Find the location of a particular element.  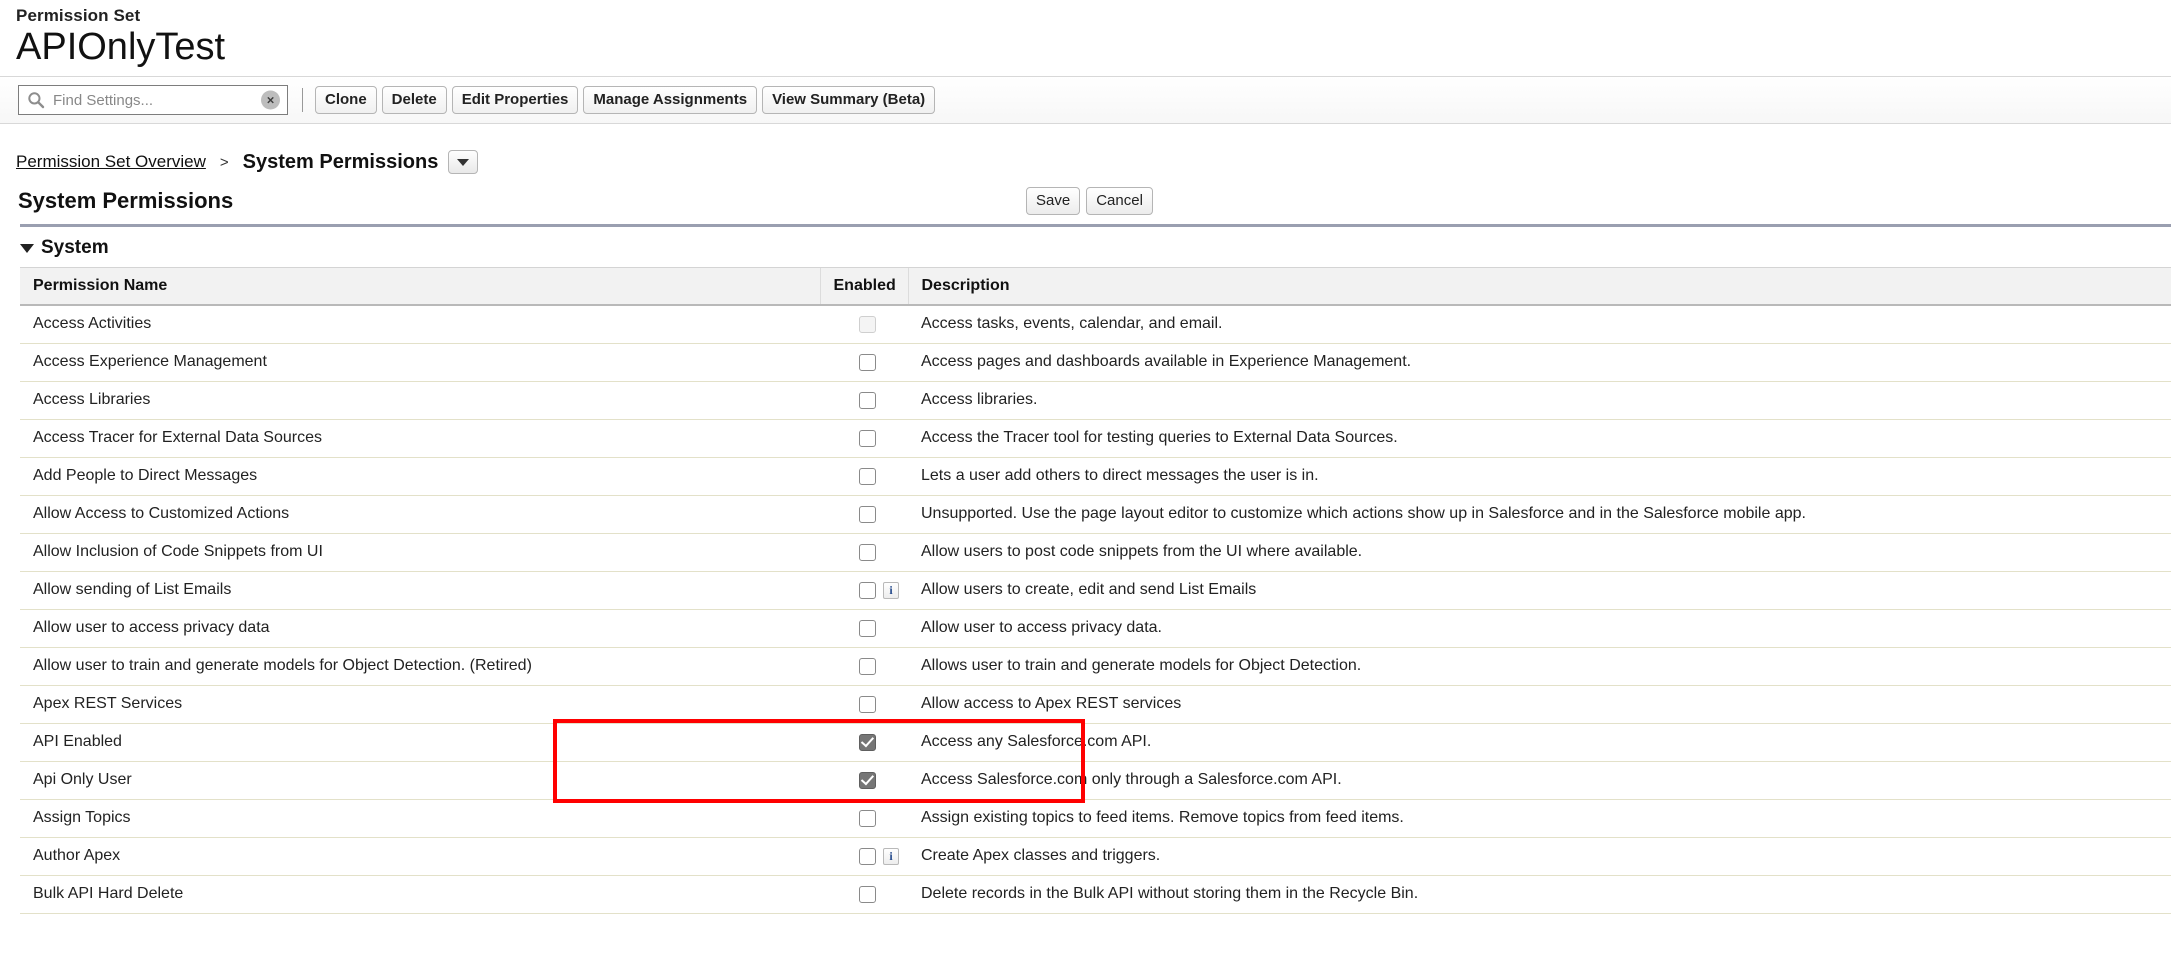

permission-name-cell: Allow user to access privacy data is located at coordinates (420, 628).